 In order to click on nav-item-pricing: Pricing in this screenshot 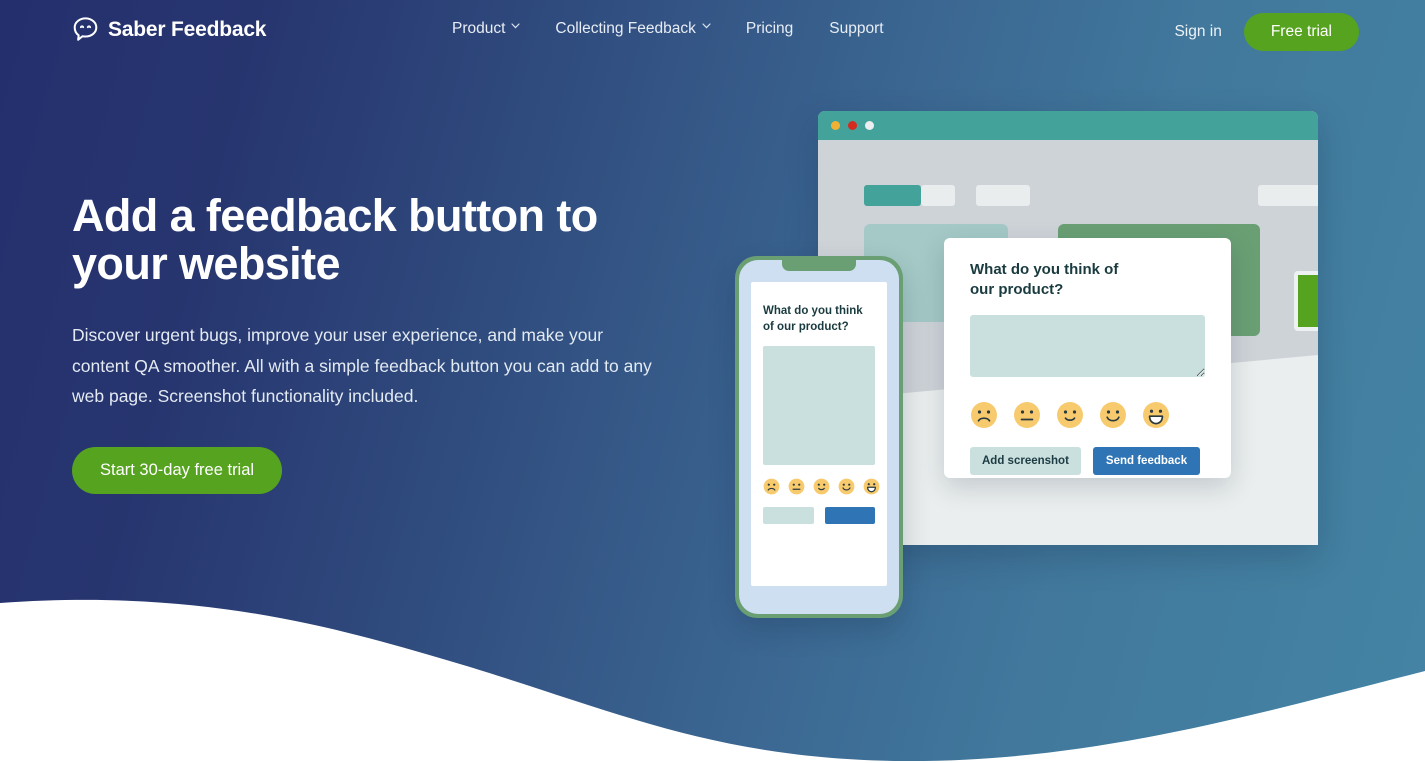, I will do `click(769, 29)`.